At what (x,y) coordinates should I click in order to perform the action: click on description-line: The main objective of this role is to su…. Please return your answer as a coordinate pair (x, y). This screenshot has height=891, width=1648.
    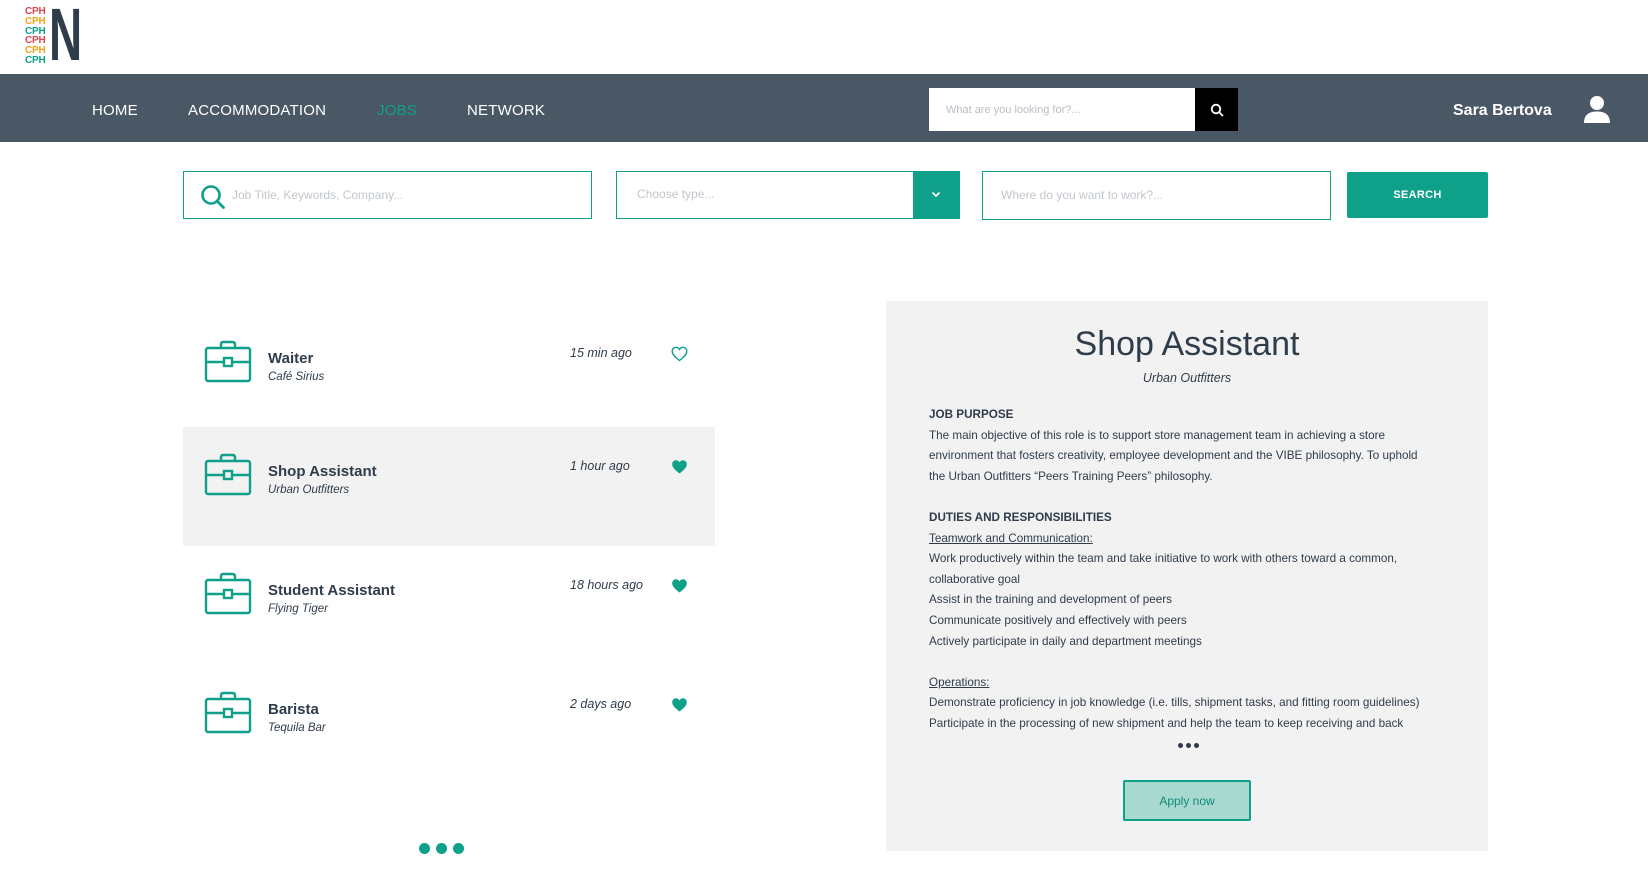
    Looking at the image, I should click on (1157, 435).